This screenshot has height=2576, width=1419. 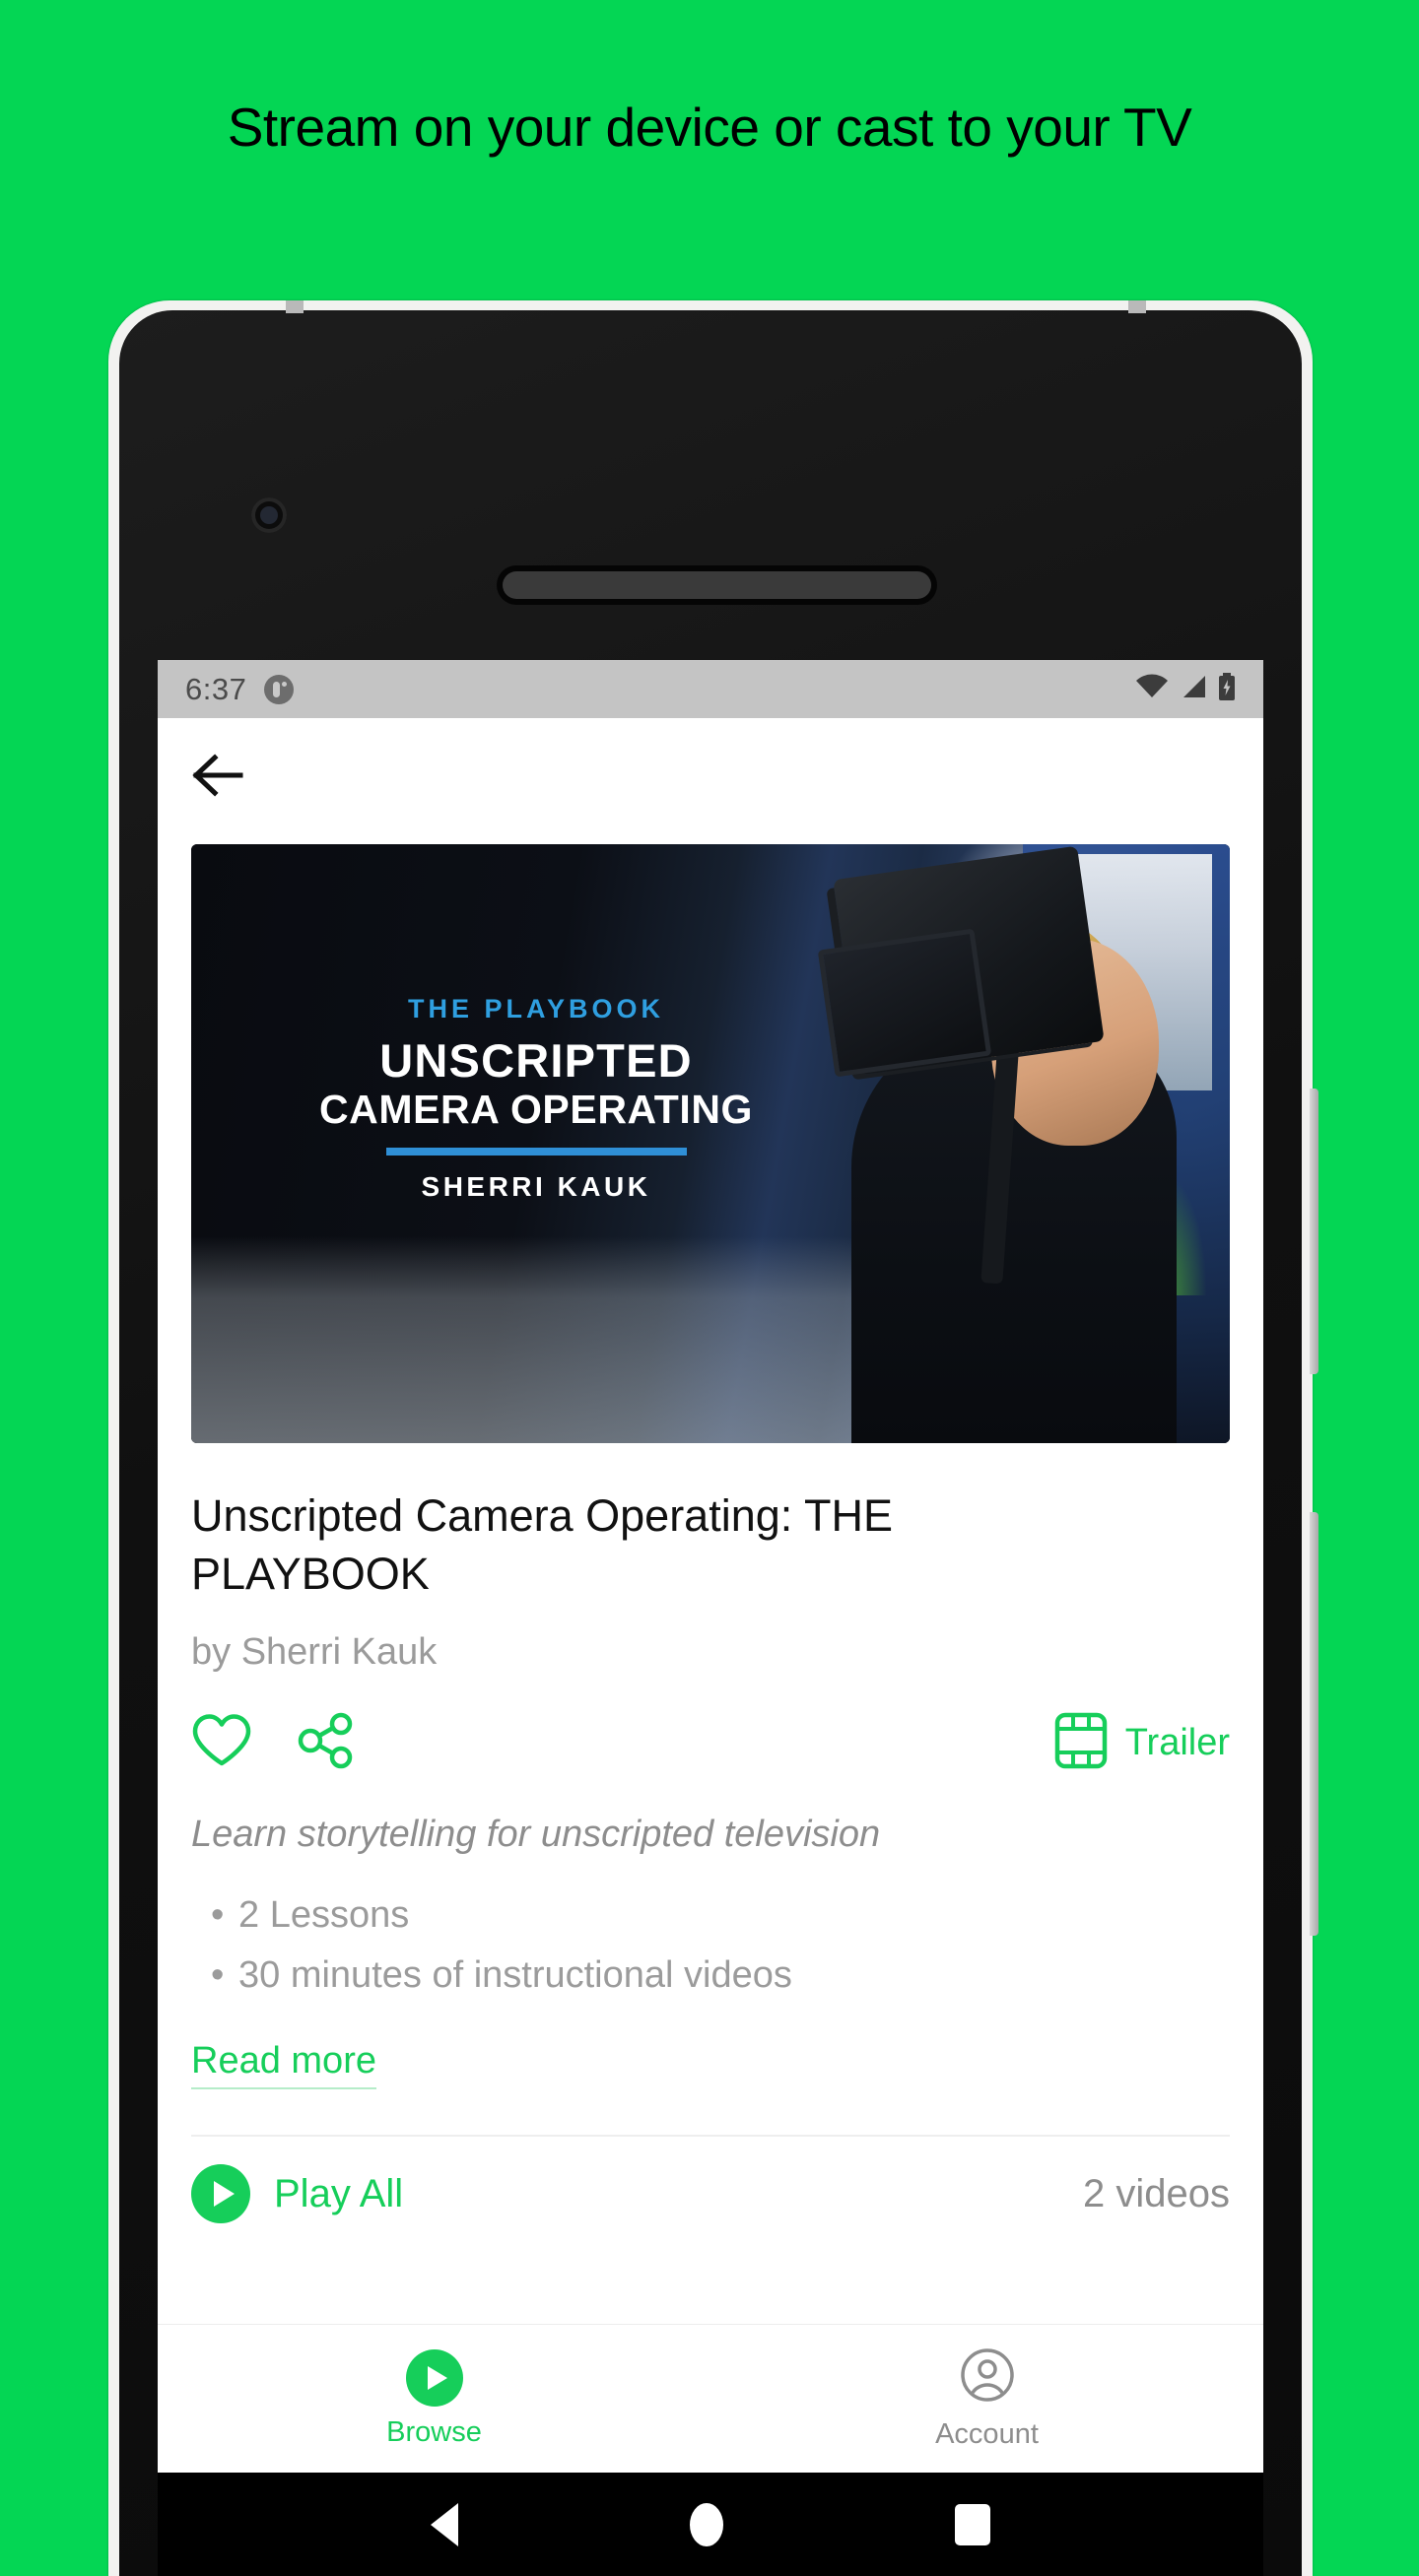 I want to click on list-item: 2 Lessons, so click(x=720, y=1916).